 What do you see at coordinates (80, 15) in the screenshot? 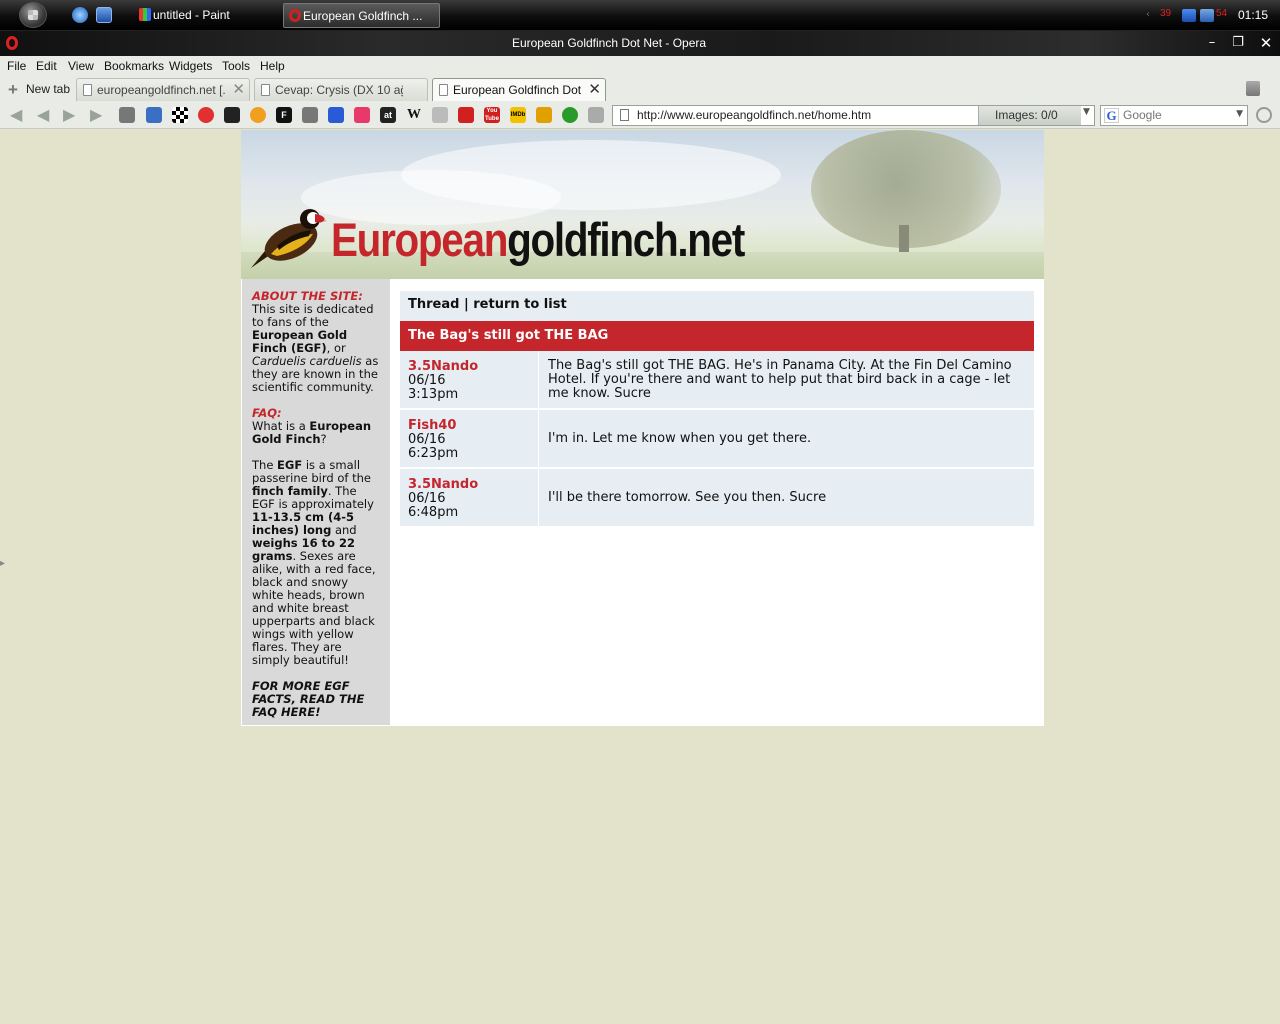
I see `internet-explorer-icon` at bounding box center [80, 15].